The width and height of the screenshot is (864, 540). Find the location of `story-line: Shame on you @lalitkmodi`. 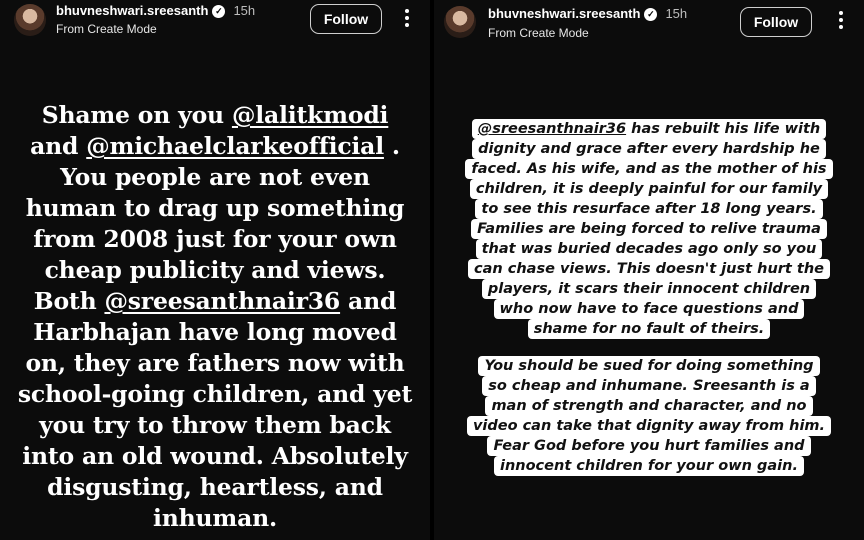

story-line: Shame on you @lalitkmodi is located at coordinates (215, 115).